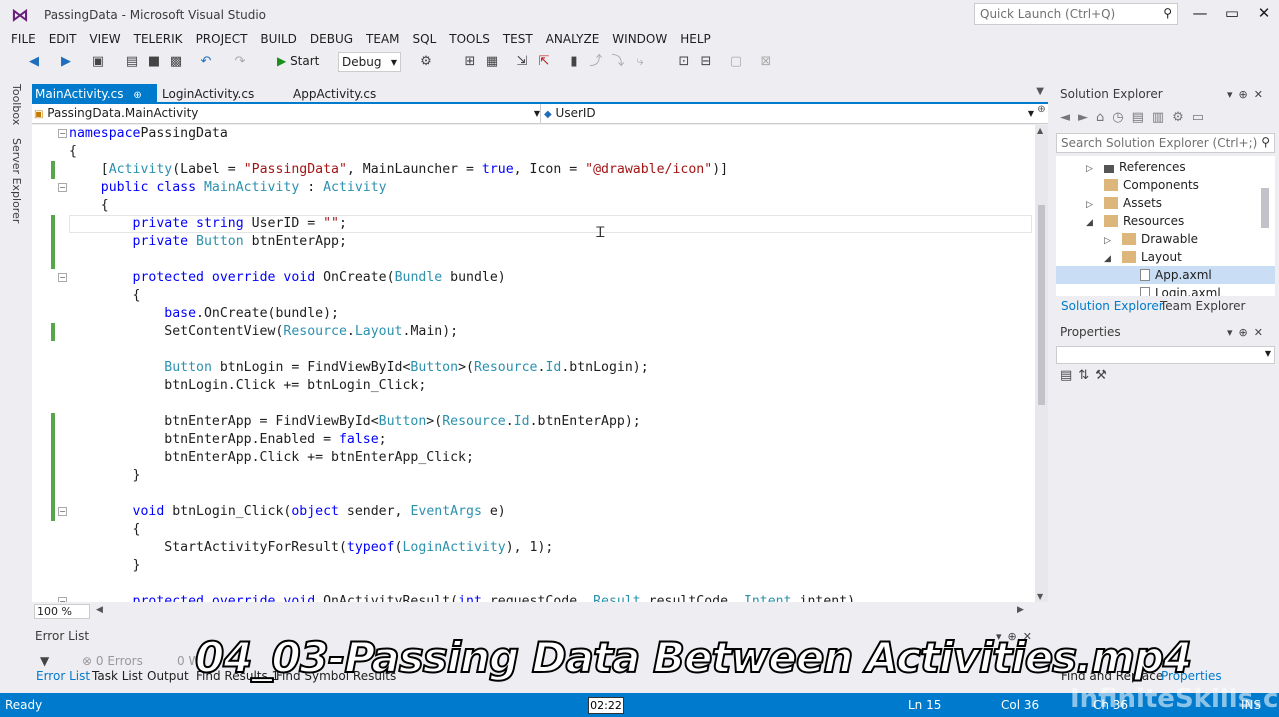 This screenshot has width=1279, height=717. I want to click on new-project-icon: ▣, so click(98, 62).